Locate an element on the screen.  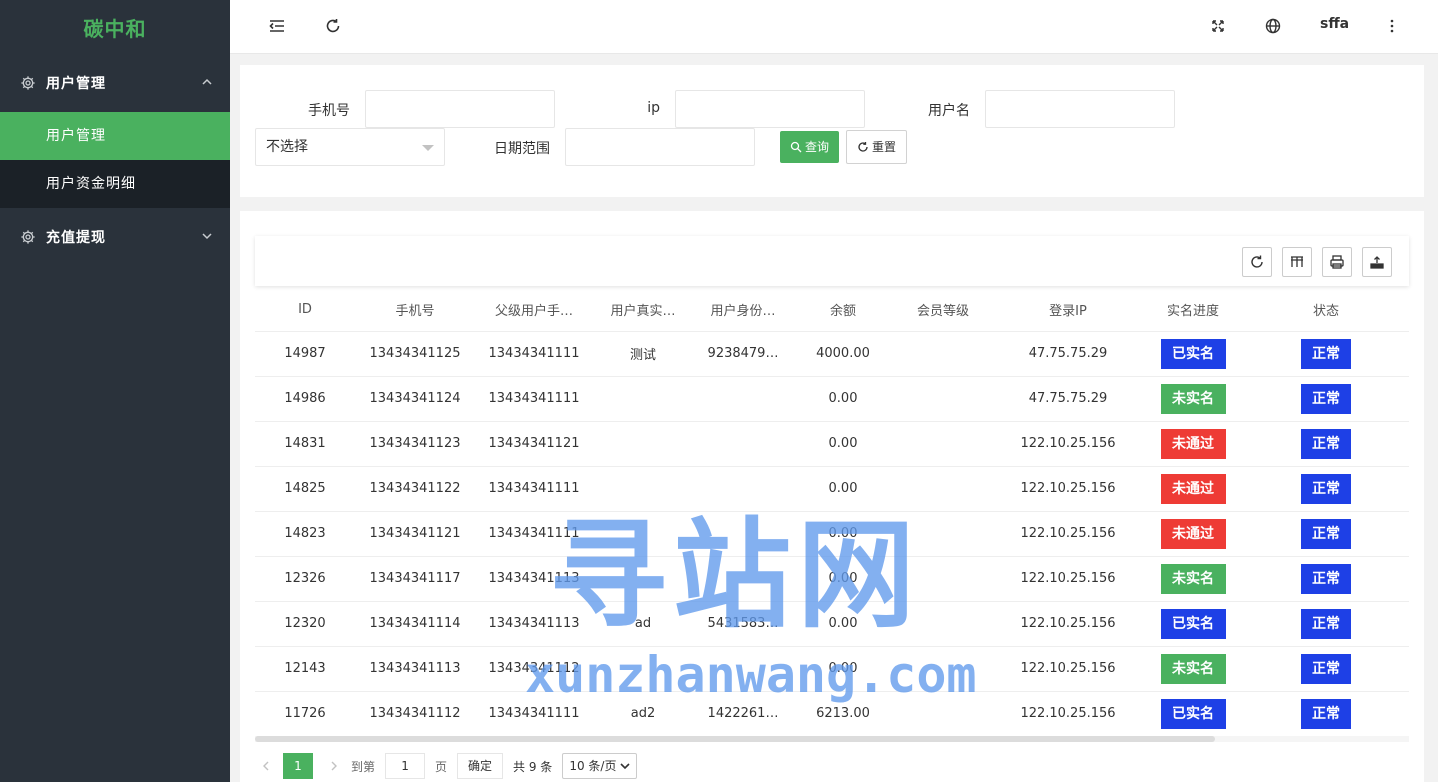
table-print-button is located at coordinates (1337, 262).